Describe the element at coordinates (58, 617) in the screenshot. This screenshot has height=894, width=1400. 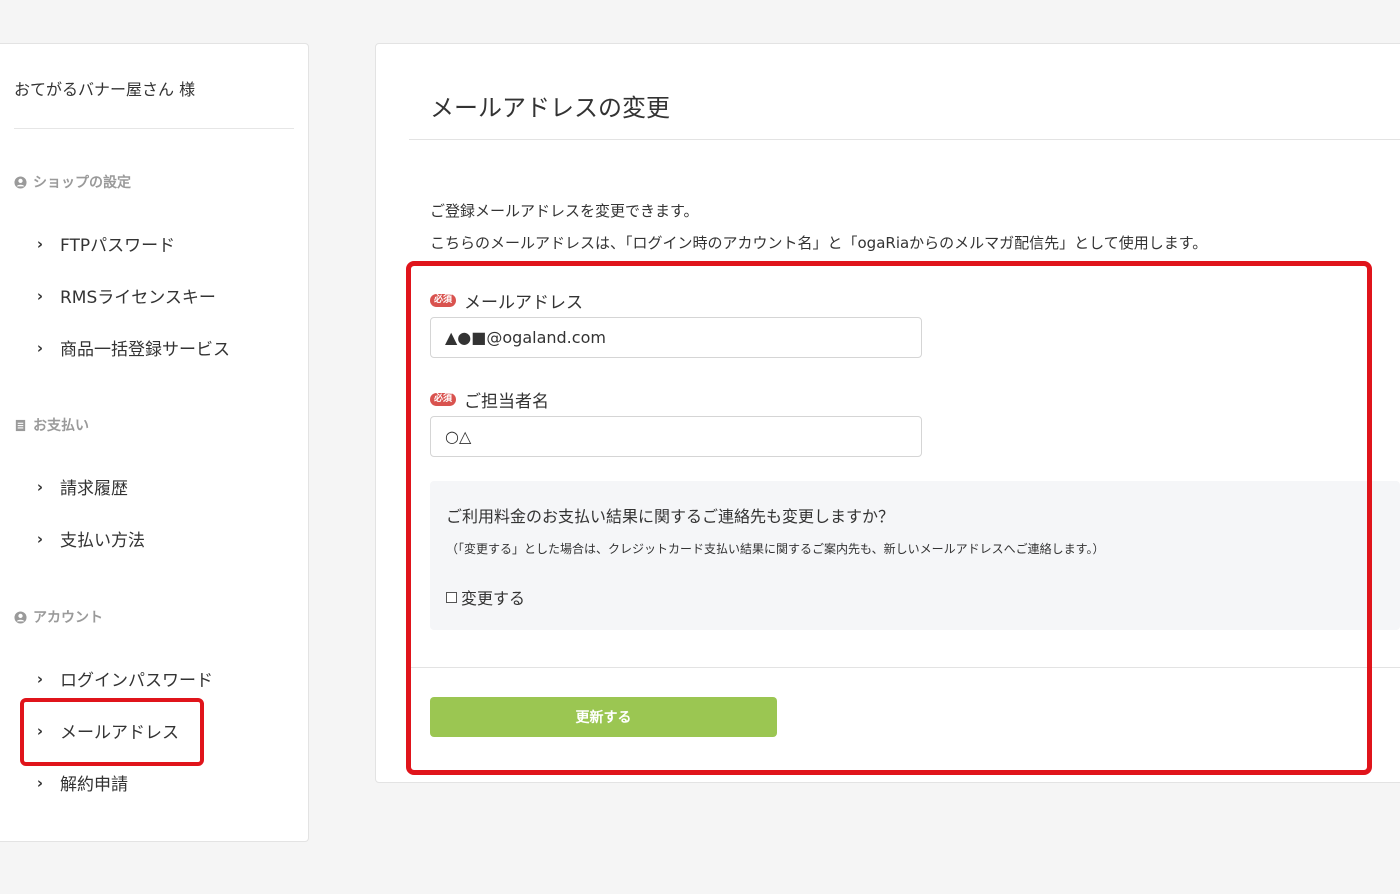
I see `section-heading-account: アカウント` at that location.